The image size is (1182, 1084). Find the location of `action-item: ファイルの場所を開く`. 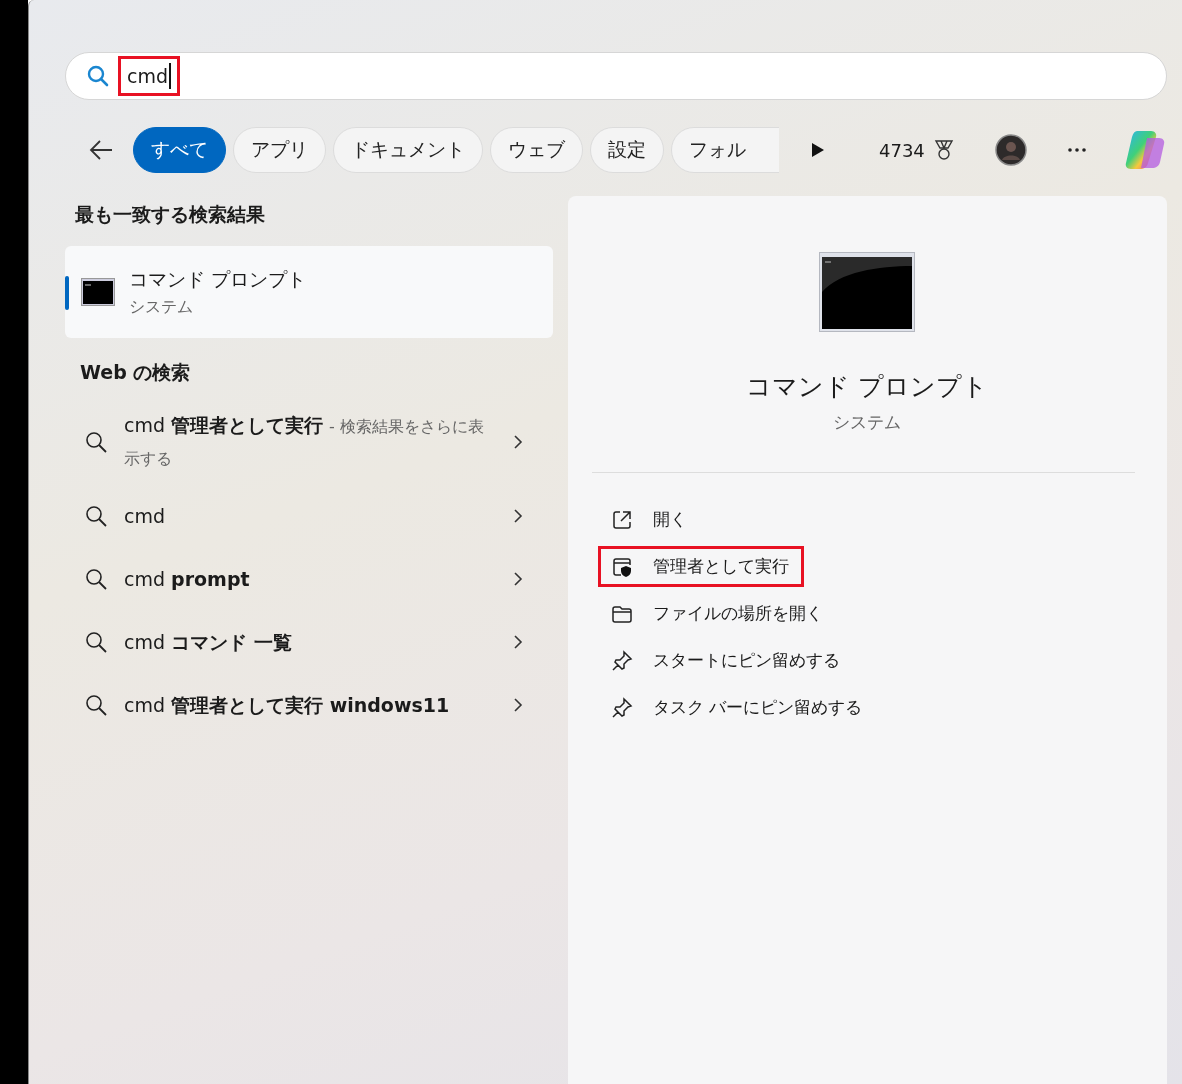

action-item: ファイルの場所を開く is located at coordinates (718, 613).